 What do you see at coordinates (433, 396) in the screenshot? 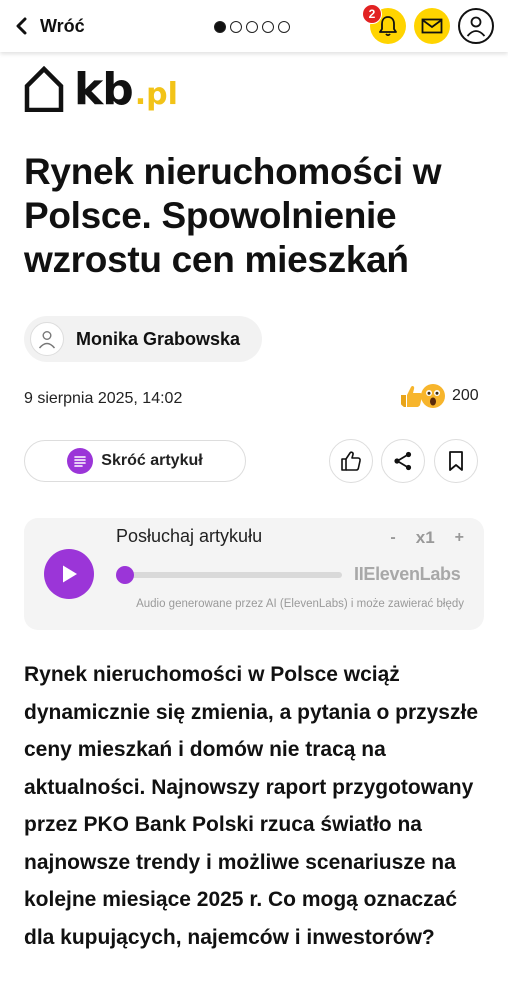
I see `surprised-emoji` at bounding box center [433, 396].